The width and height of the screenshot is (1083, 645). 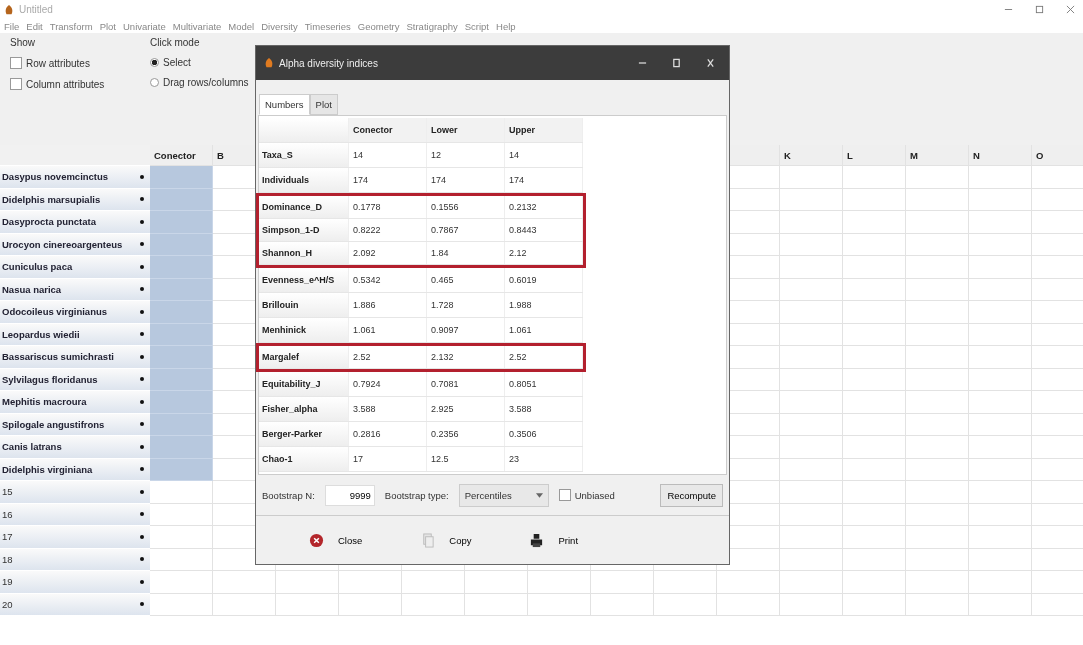 What do you see at coordinates (554, 540) in the screenshot?
I see `print-button: Print` at bounding box center [554, 540].